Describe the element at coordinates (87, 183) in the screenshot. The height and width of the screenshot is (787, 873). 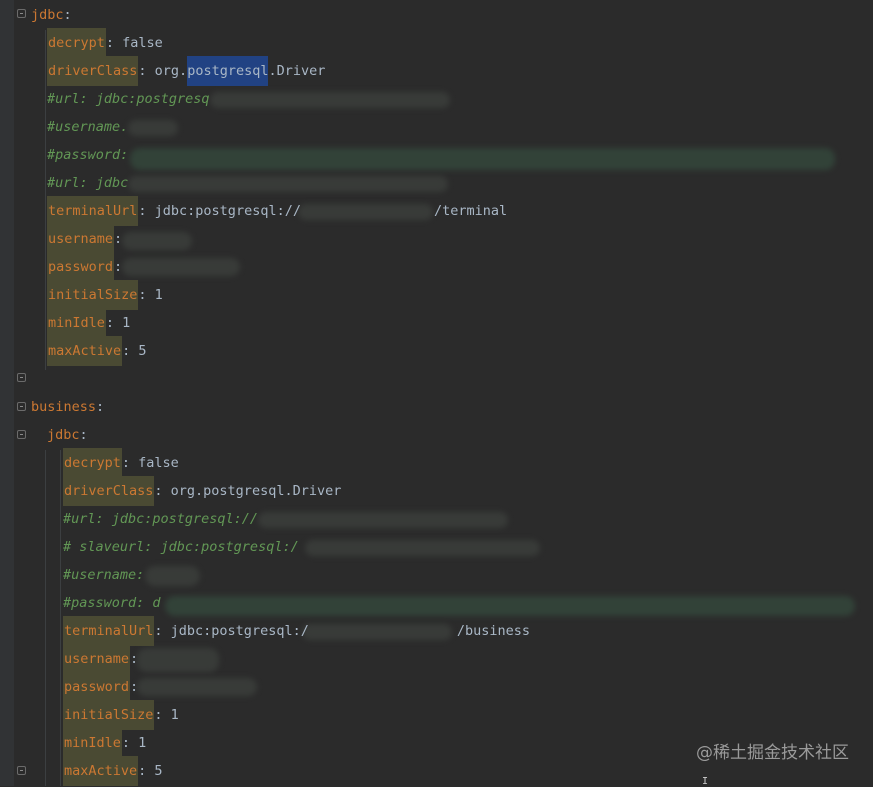
I see `yaml-comment-url2: #url: jdbc` at that location.